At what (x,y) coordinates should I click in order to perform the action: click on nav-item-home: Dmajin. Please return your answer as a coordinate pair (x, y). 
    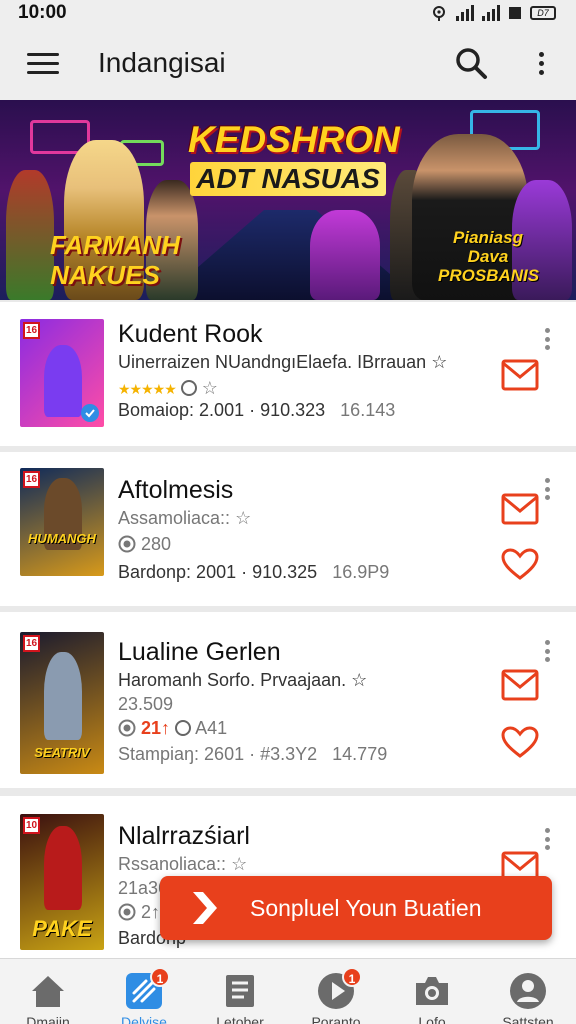
    Looking at the image, I should click on (48, 991).